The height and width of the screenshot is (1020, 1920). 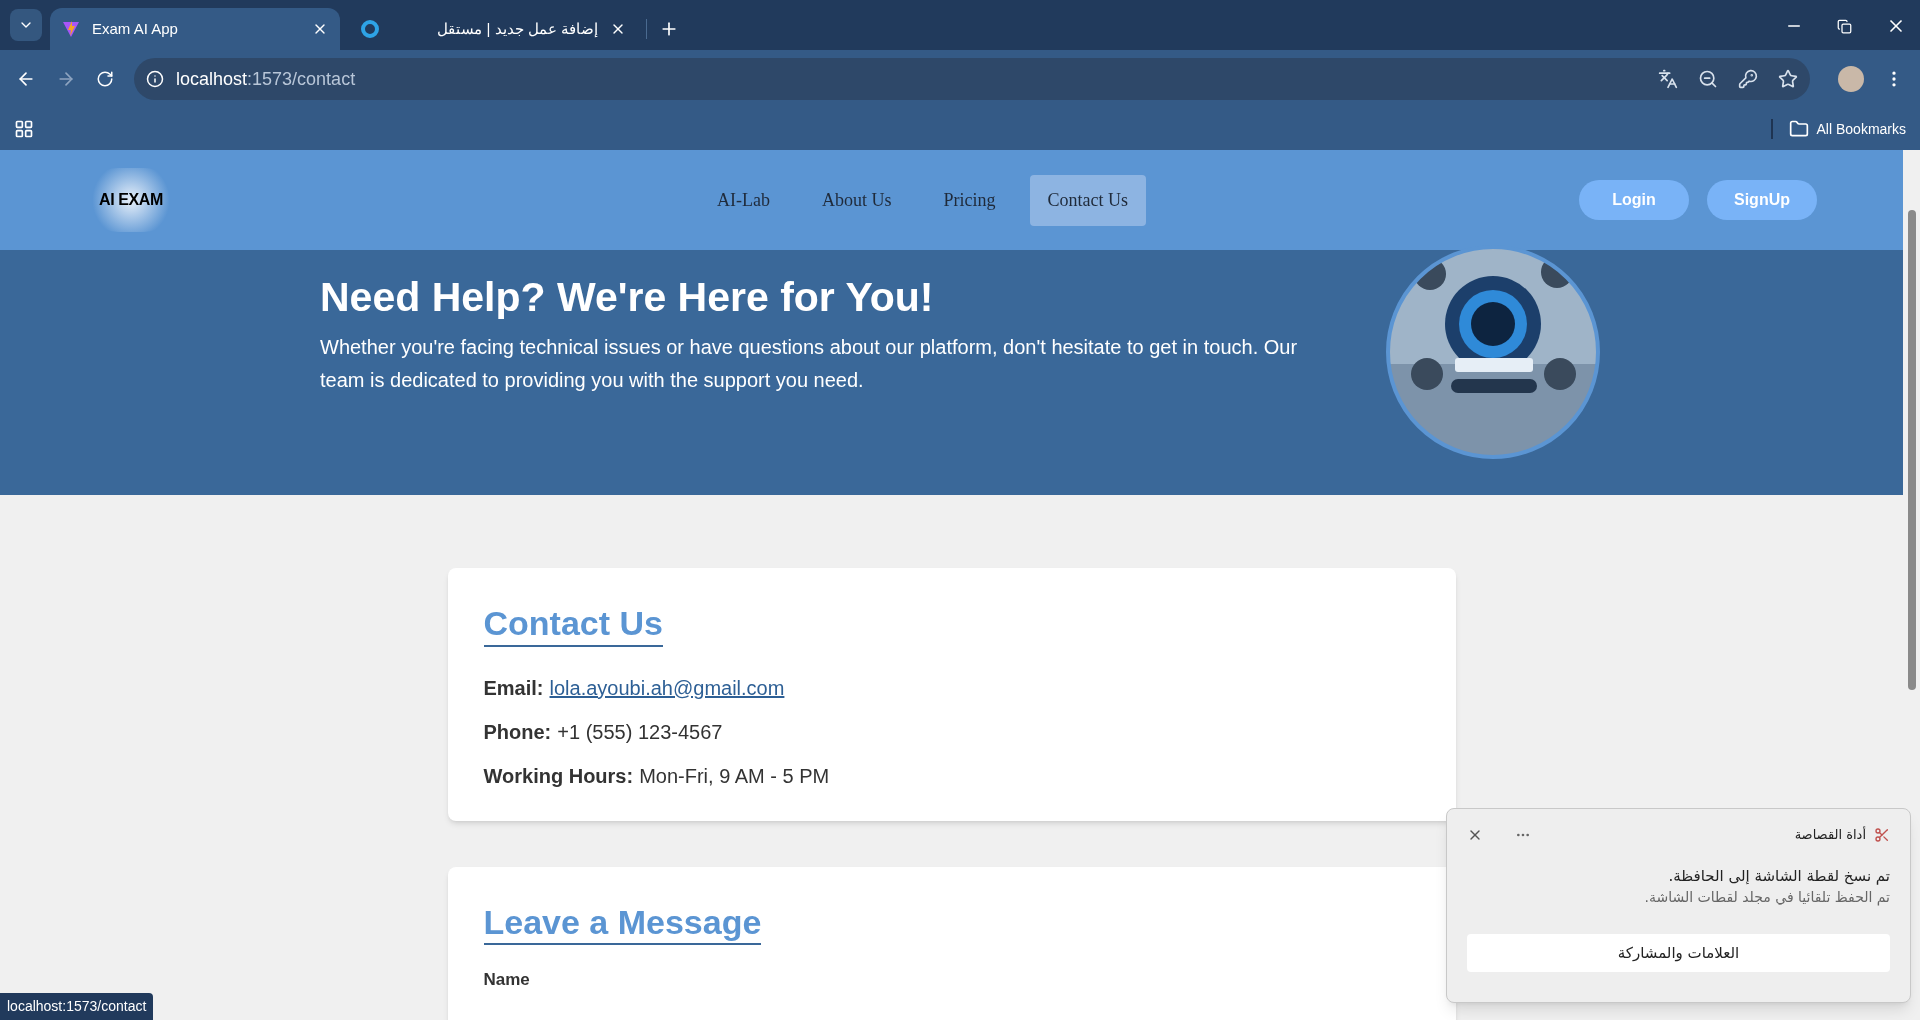 I want to click on toast-detail: تم الحفظ تلقائيا في مجلد لقطات الشاشة., so click(x=1766, y=898).